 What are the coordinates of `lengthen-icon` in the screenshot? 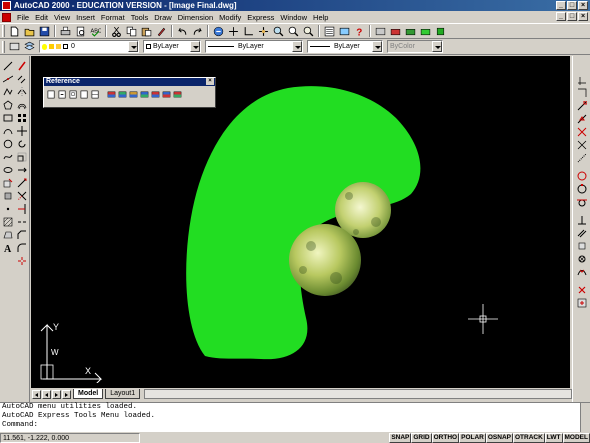 It's located at (22, 183).